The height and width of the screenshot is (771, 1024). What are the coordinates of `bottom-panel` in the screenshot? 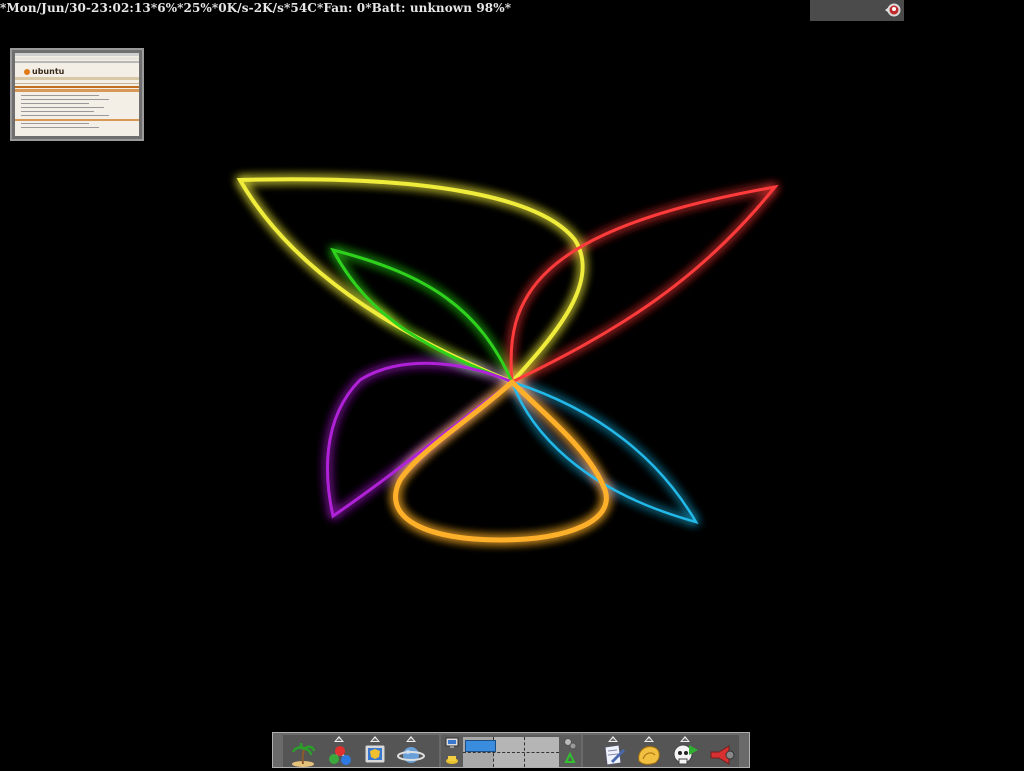 It's located at (511, 750).